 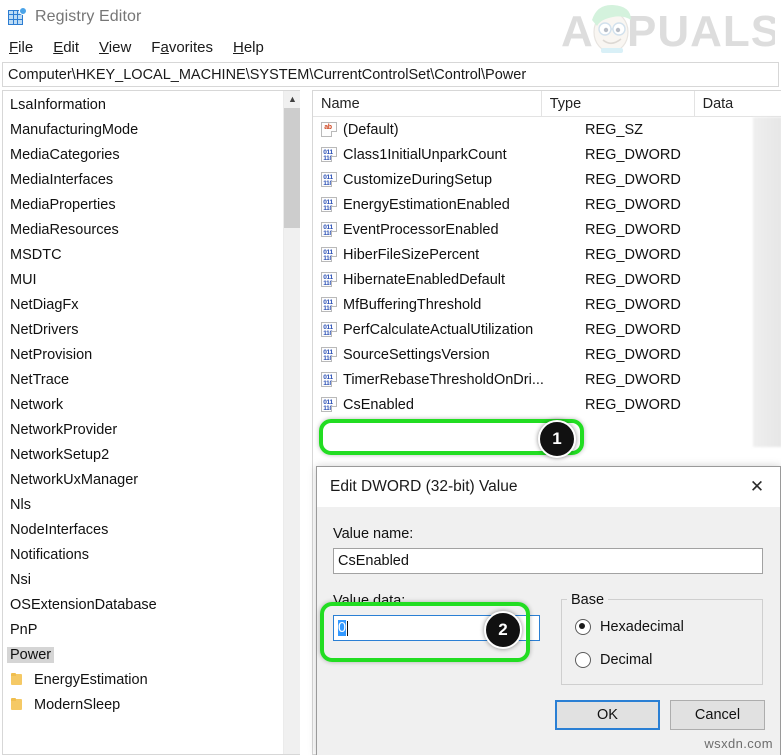 What do you see at coordinates (63, 204) in the screenshot?
I see `tree-item-label: MediaProperties` at bounding box center [63, 204].